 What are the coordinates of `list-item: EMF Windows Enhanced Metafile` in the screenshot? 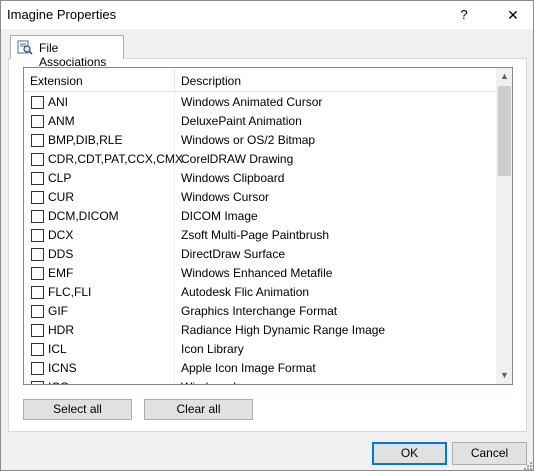 It's located at (260, 273).